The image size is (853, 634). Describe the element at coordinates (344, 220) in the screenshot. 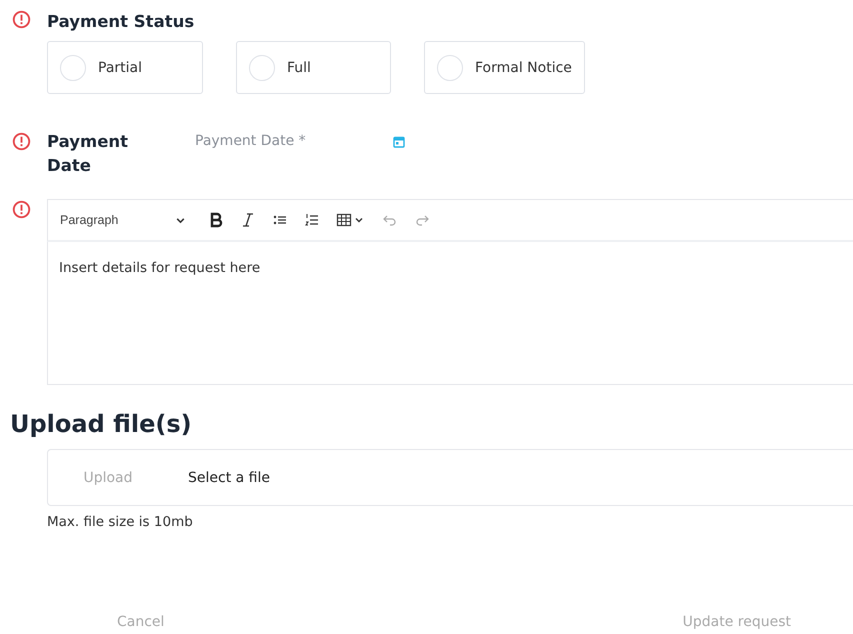

I see `table-icon` at that location.